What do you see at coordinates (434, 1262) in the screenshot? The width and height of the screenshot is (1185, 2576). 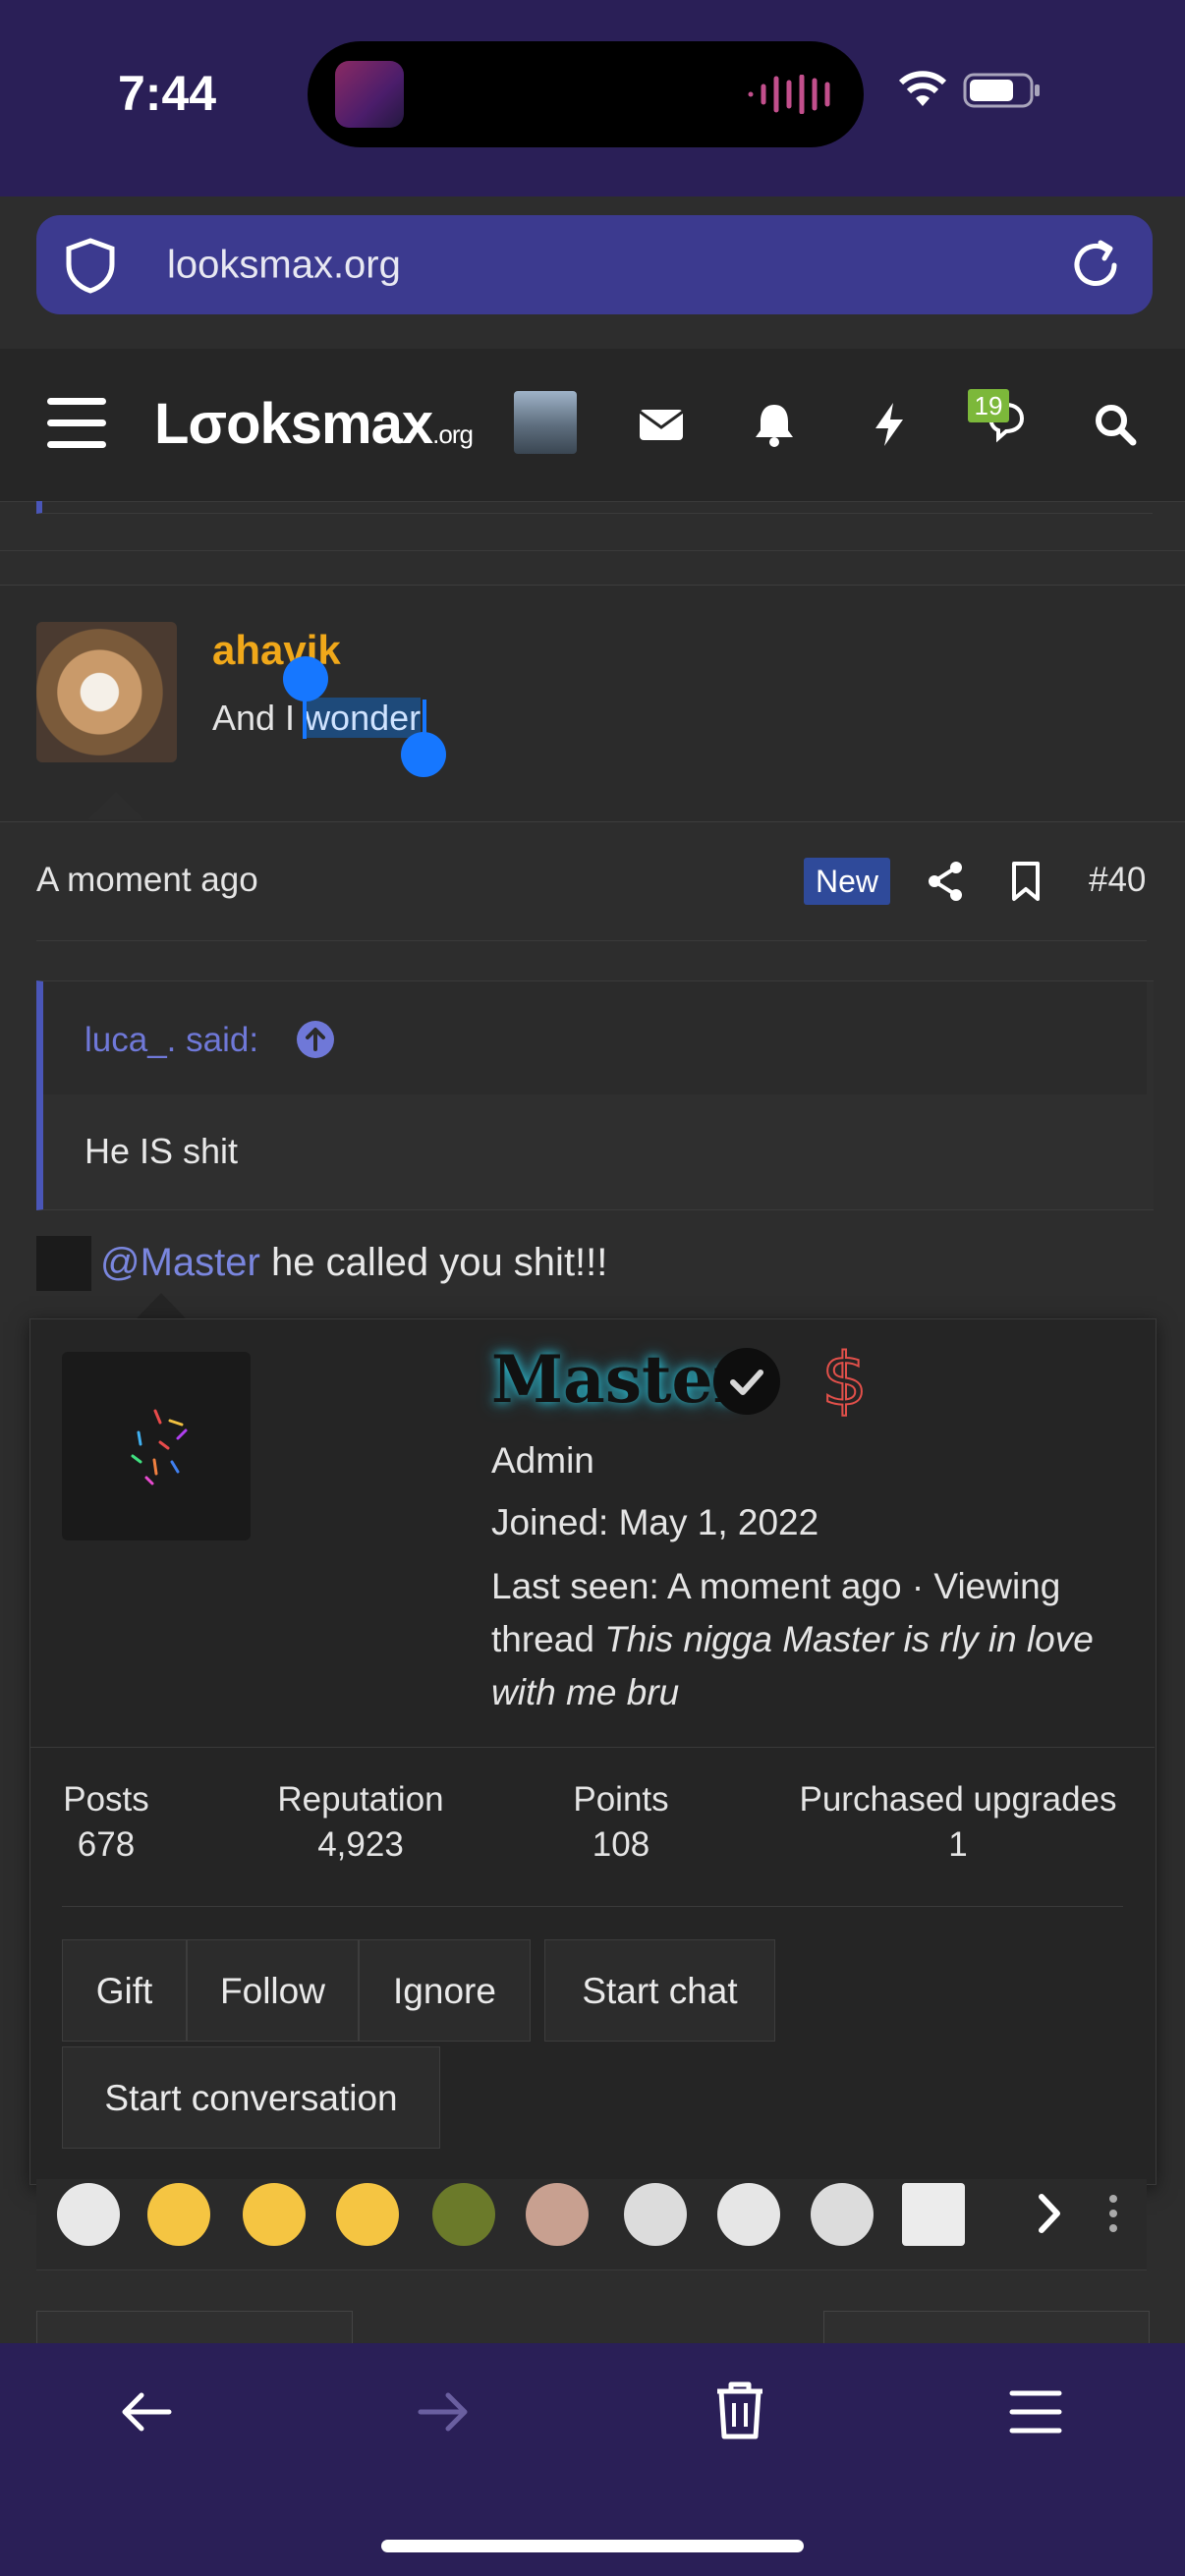 I see `message-text: he called you shit!!!` at bounding box center [434, 1262].